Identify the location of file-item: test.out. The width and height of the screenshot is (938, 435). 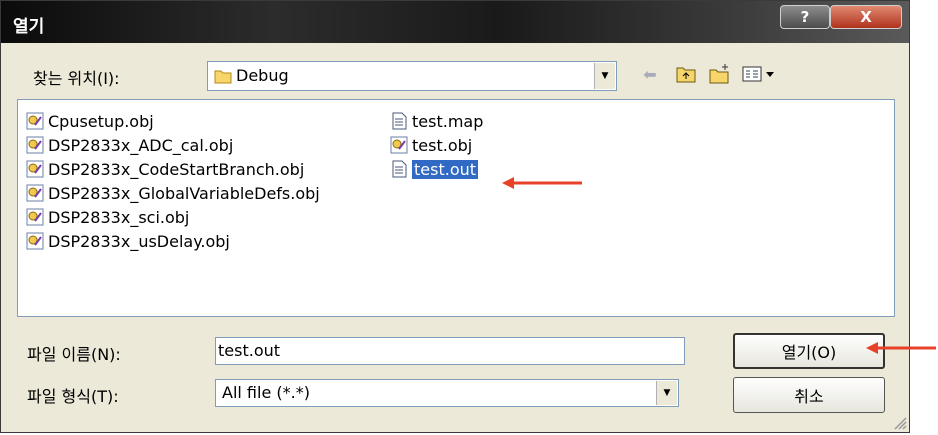
(434, 169).